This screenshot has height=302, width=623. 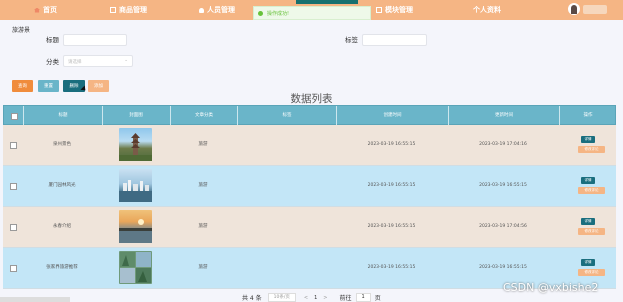 What do you see at coordinates (126, 60) in the screenshot?
I see `chevron-down-icon: ⌄` at bounding box center [126, 60].